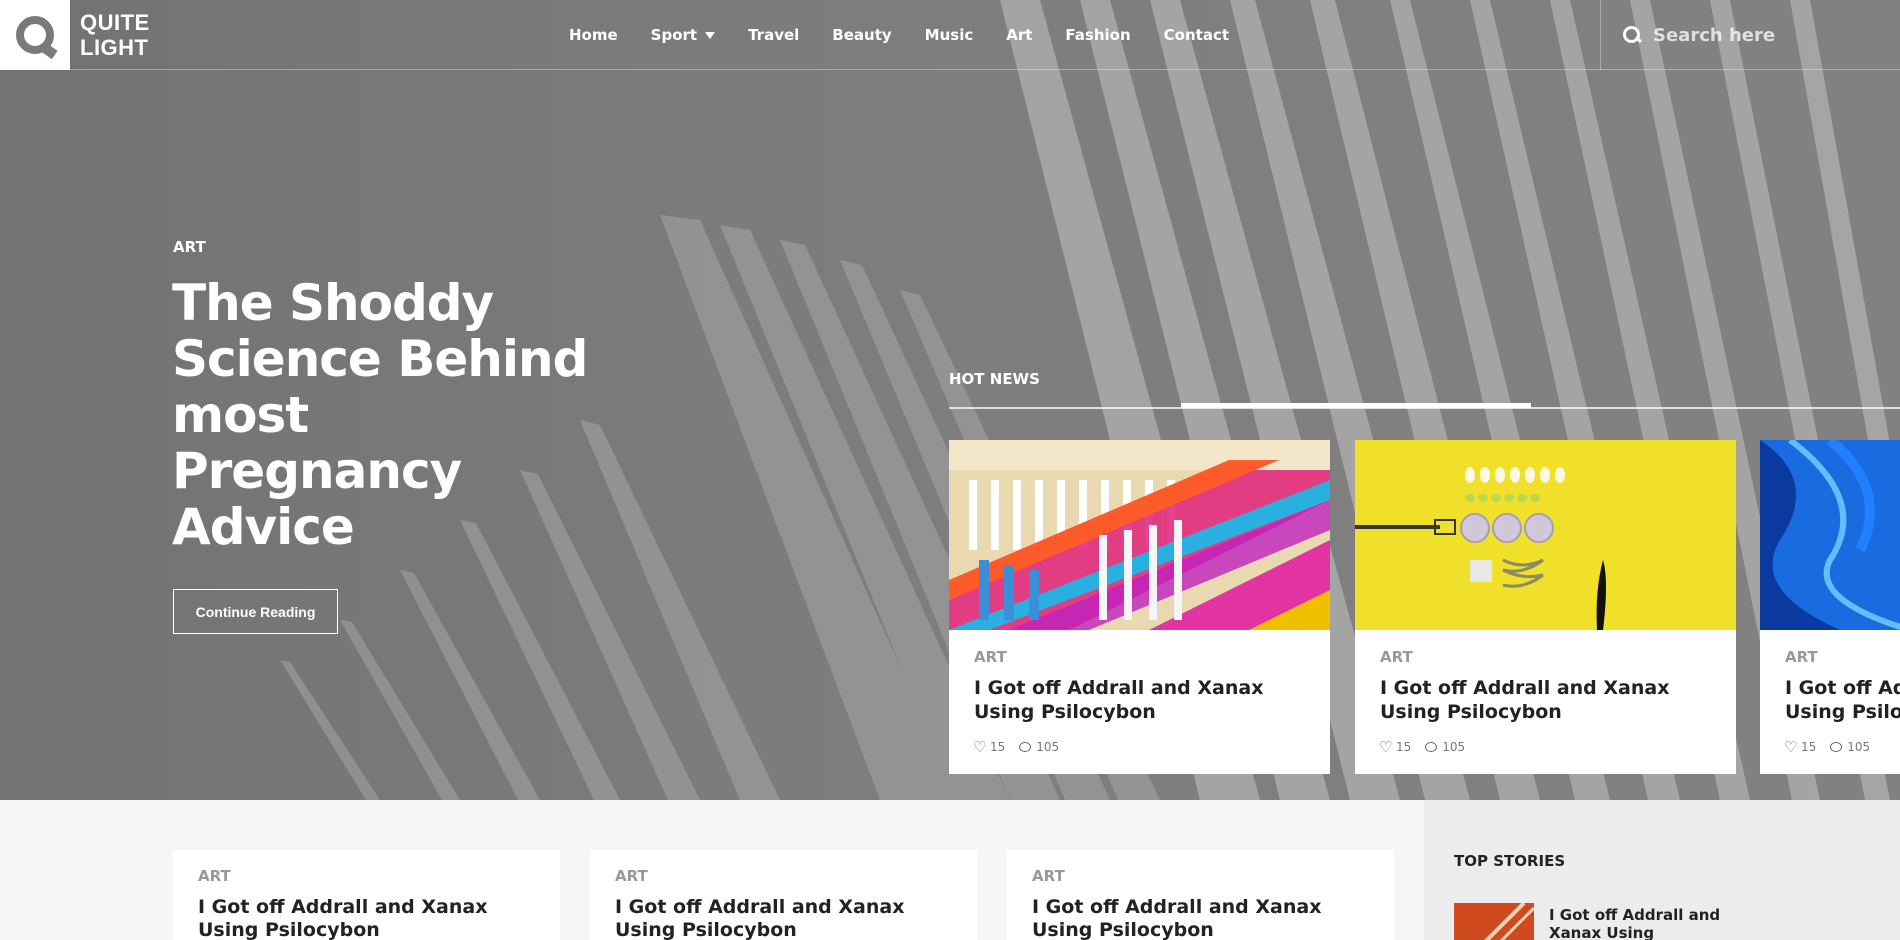 The height and width of the screenshot is (940, 1900). What do you see at coordinates (861, 35) in the screenshot?
I see `nav-item-beauty: Beauty` at bounding box center [861, 35].